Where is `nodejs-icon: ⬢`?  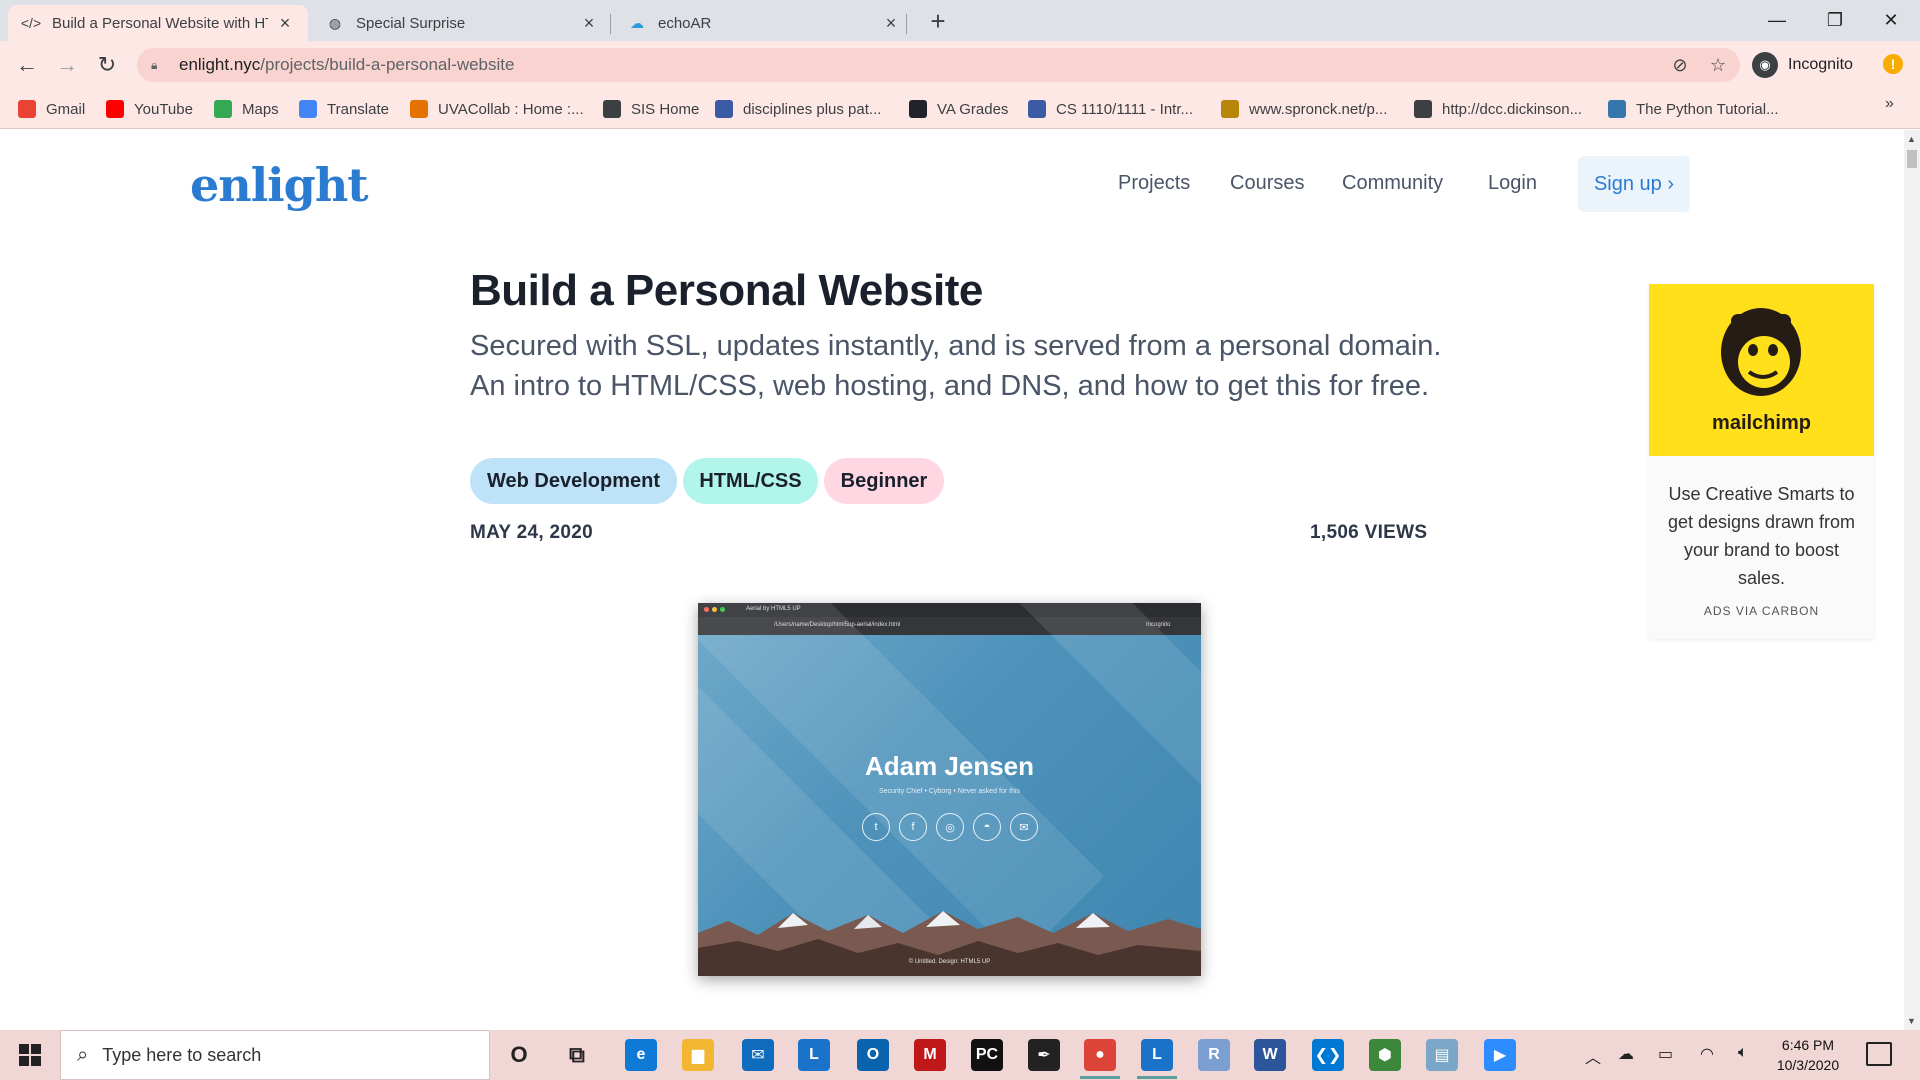 nodejs-icon: ⬢ is located at coordinates (1385, 1055).